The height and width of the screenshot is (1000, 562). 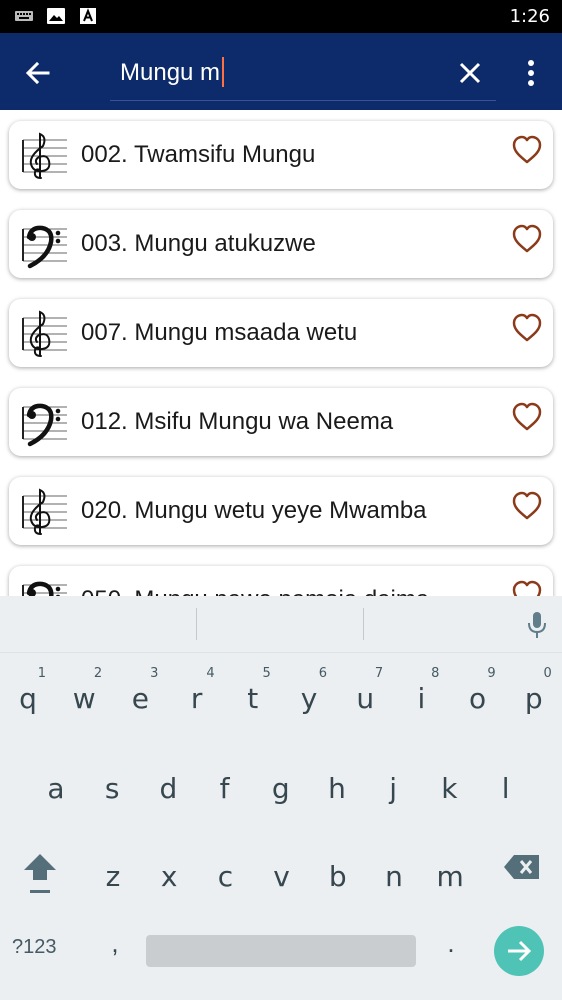 What do you see at coordinates (219, 332) in the screenshot?
I see `song-title: 007. Mungu msaada wetu` at bounding box center [219, 332].